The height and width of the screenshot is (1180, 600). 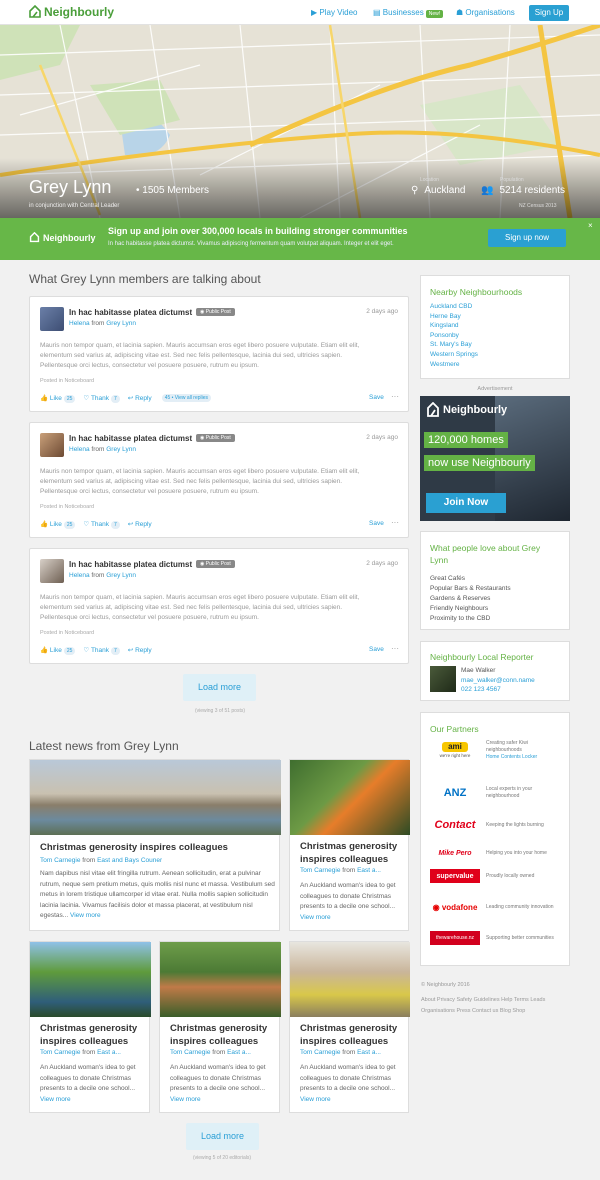 What do you see at coordinates (527, 238) in the screenshot?
I see `signup-now-button: Sign up now` at bounding box center [527, 238].